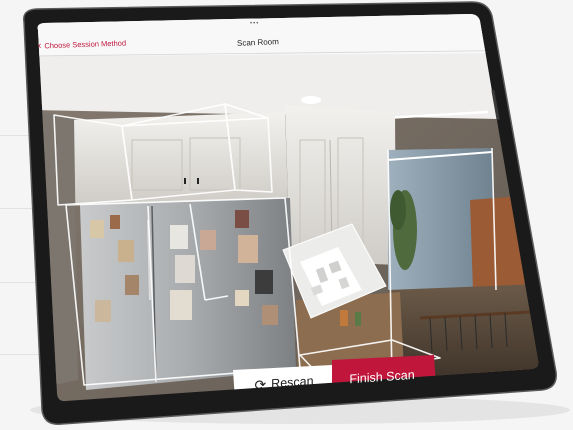  I want to click on finish-scan-button-label: Finish Scan, so click(382, 377).